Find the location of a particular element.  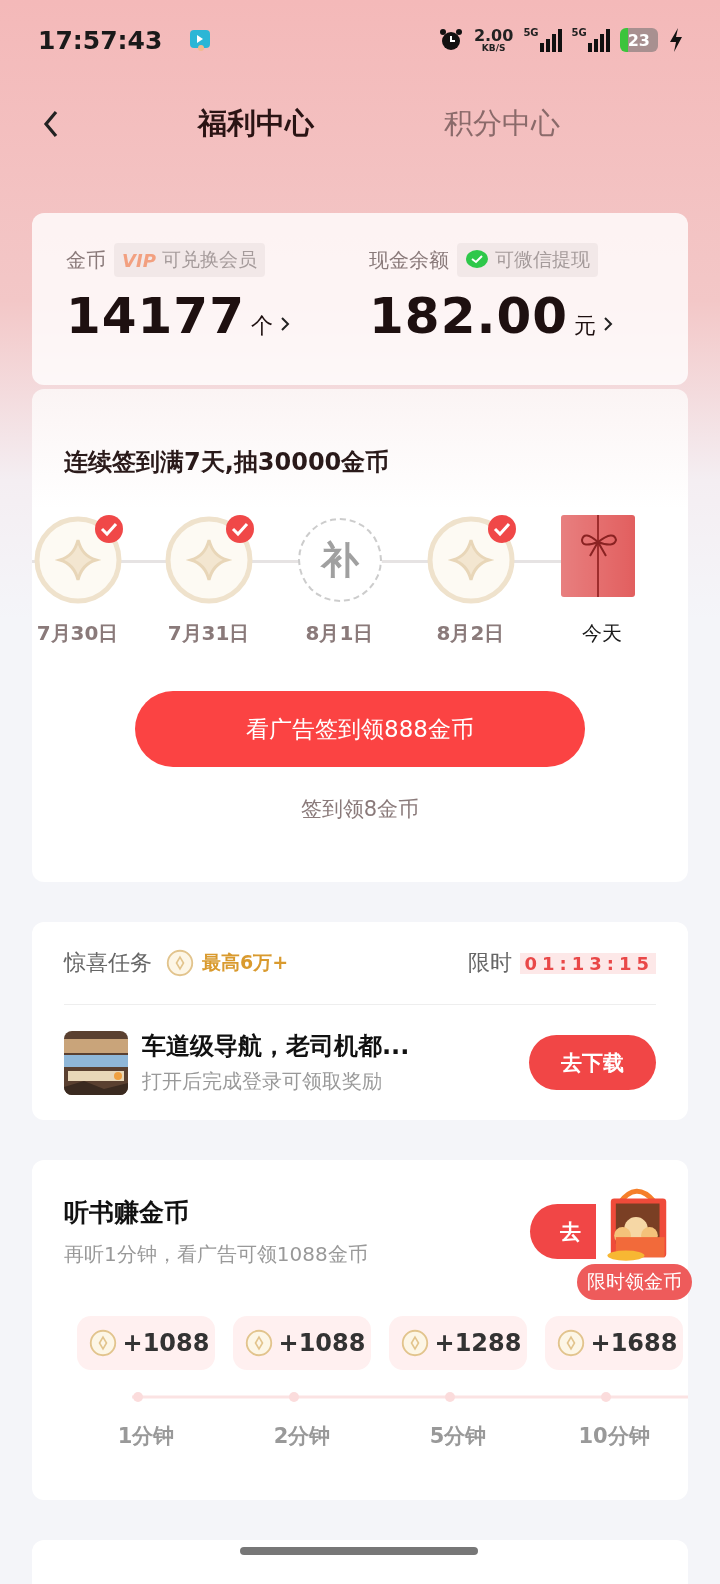

checkin-link: 签到领8金币 is located at coordinates (360, 809).